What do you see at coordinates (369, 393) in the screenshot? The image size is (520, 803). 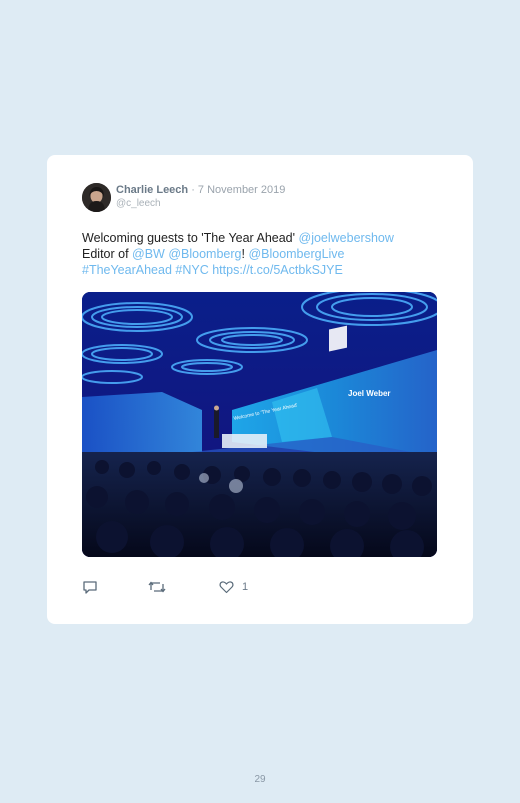 I see `screen-speaker-name: Joel Weber` at bounding box center [369, 393].